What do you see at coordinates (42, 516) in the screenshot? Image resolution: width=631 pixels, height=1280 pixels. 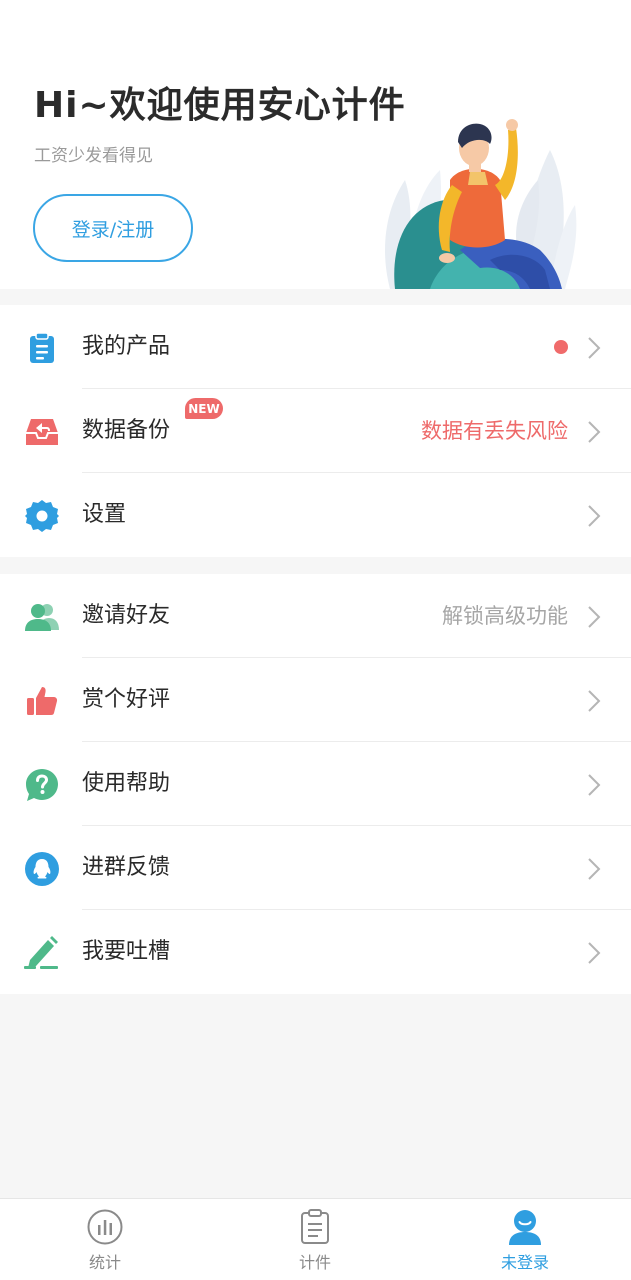 I see `gear-icon` at bounding box center [42, 516].